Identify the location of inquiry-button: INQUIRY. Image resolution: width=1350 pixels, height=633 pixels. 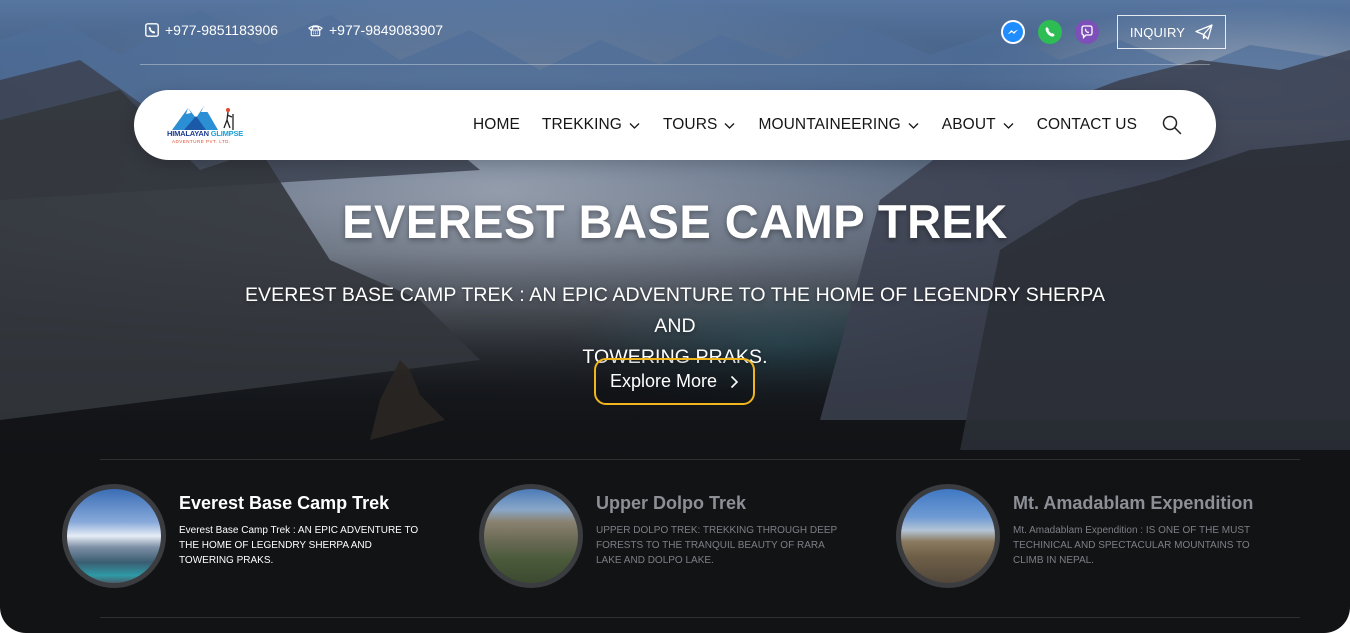
(1171, 32).